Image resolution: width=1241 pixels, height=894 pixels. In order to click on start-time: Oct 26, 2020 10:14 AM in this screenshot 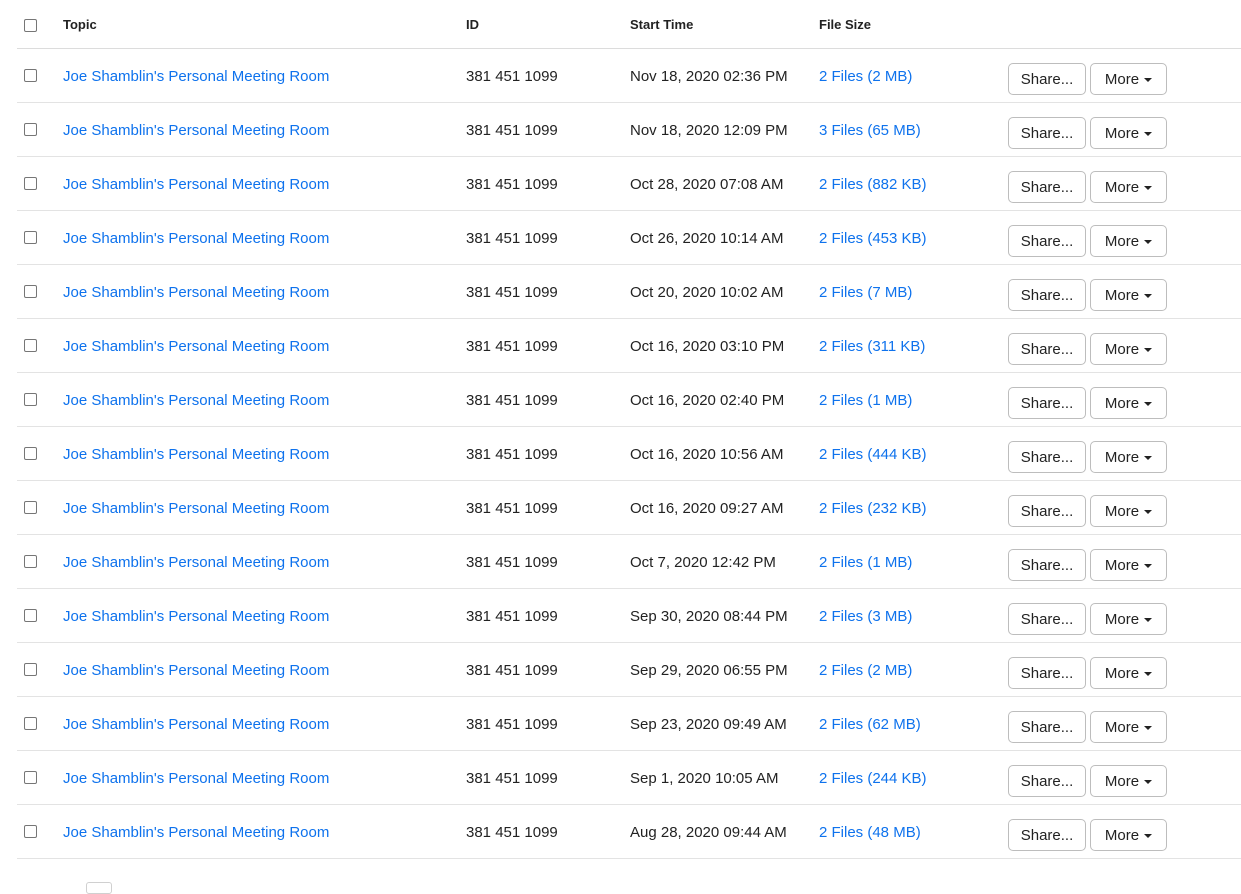, I will do `click(707, 238)`.